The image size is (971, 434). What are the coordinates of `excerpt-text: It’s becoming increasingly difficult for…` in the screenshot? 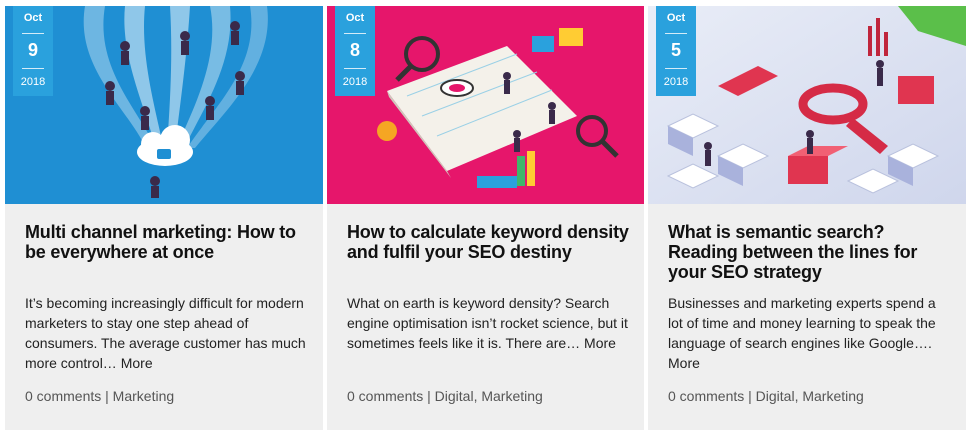 It's located at (165, 333).